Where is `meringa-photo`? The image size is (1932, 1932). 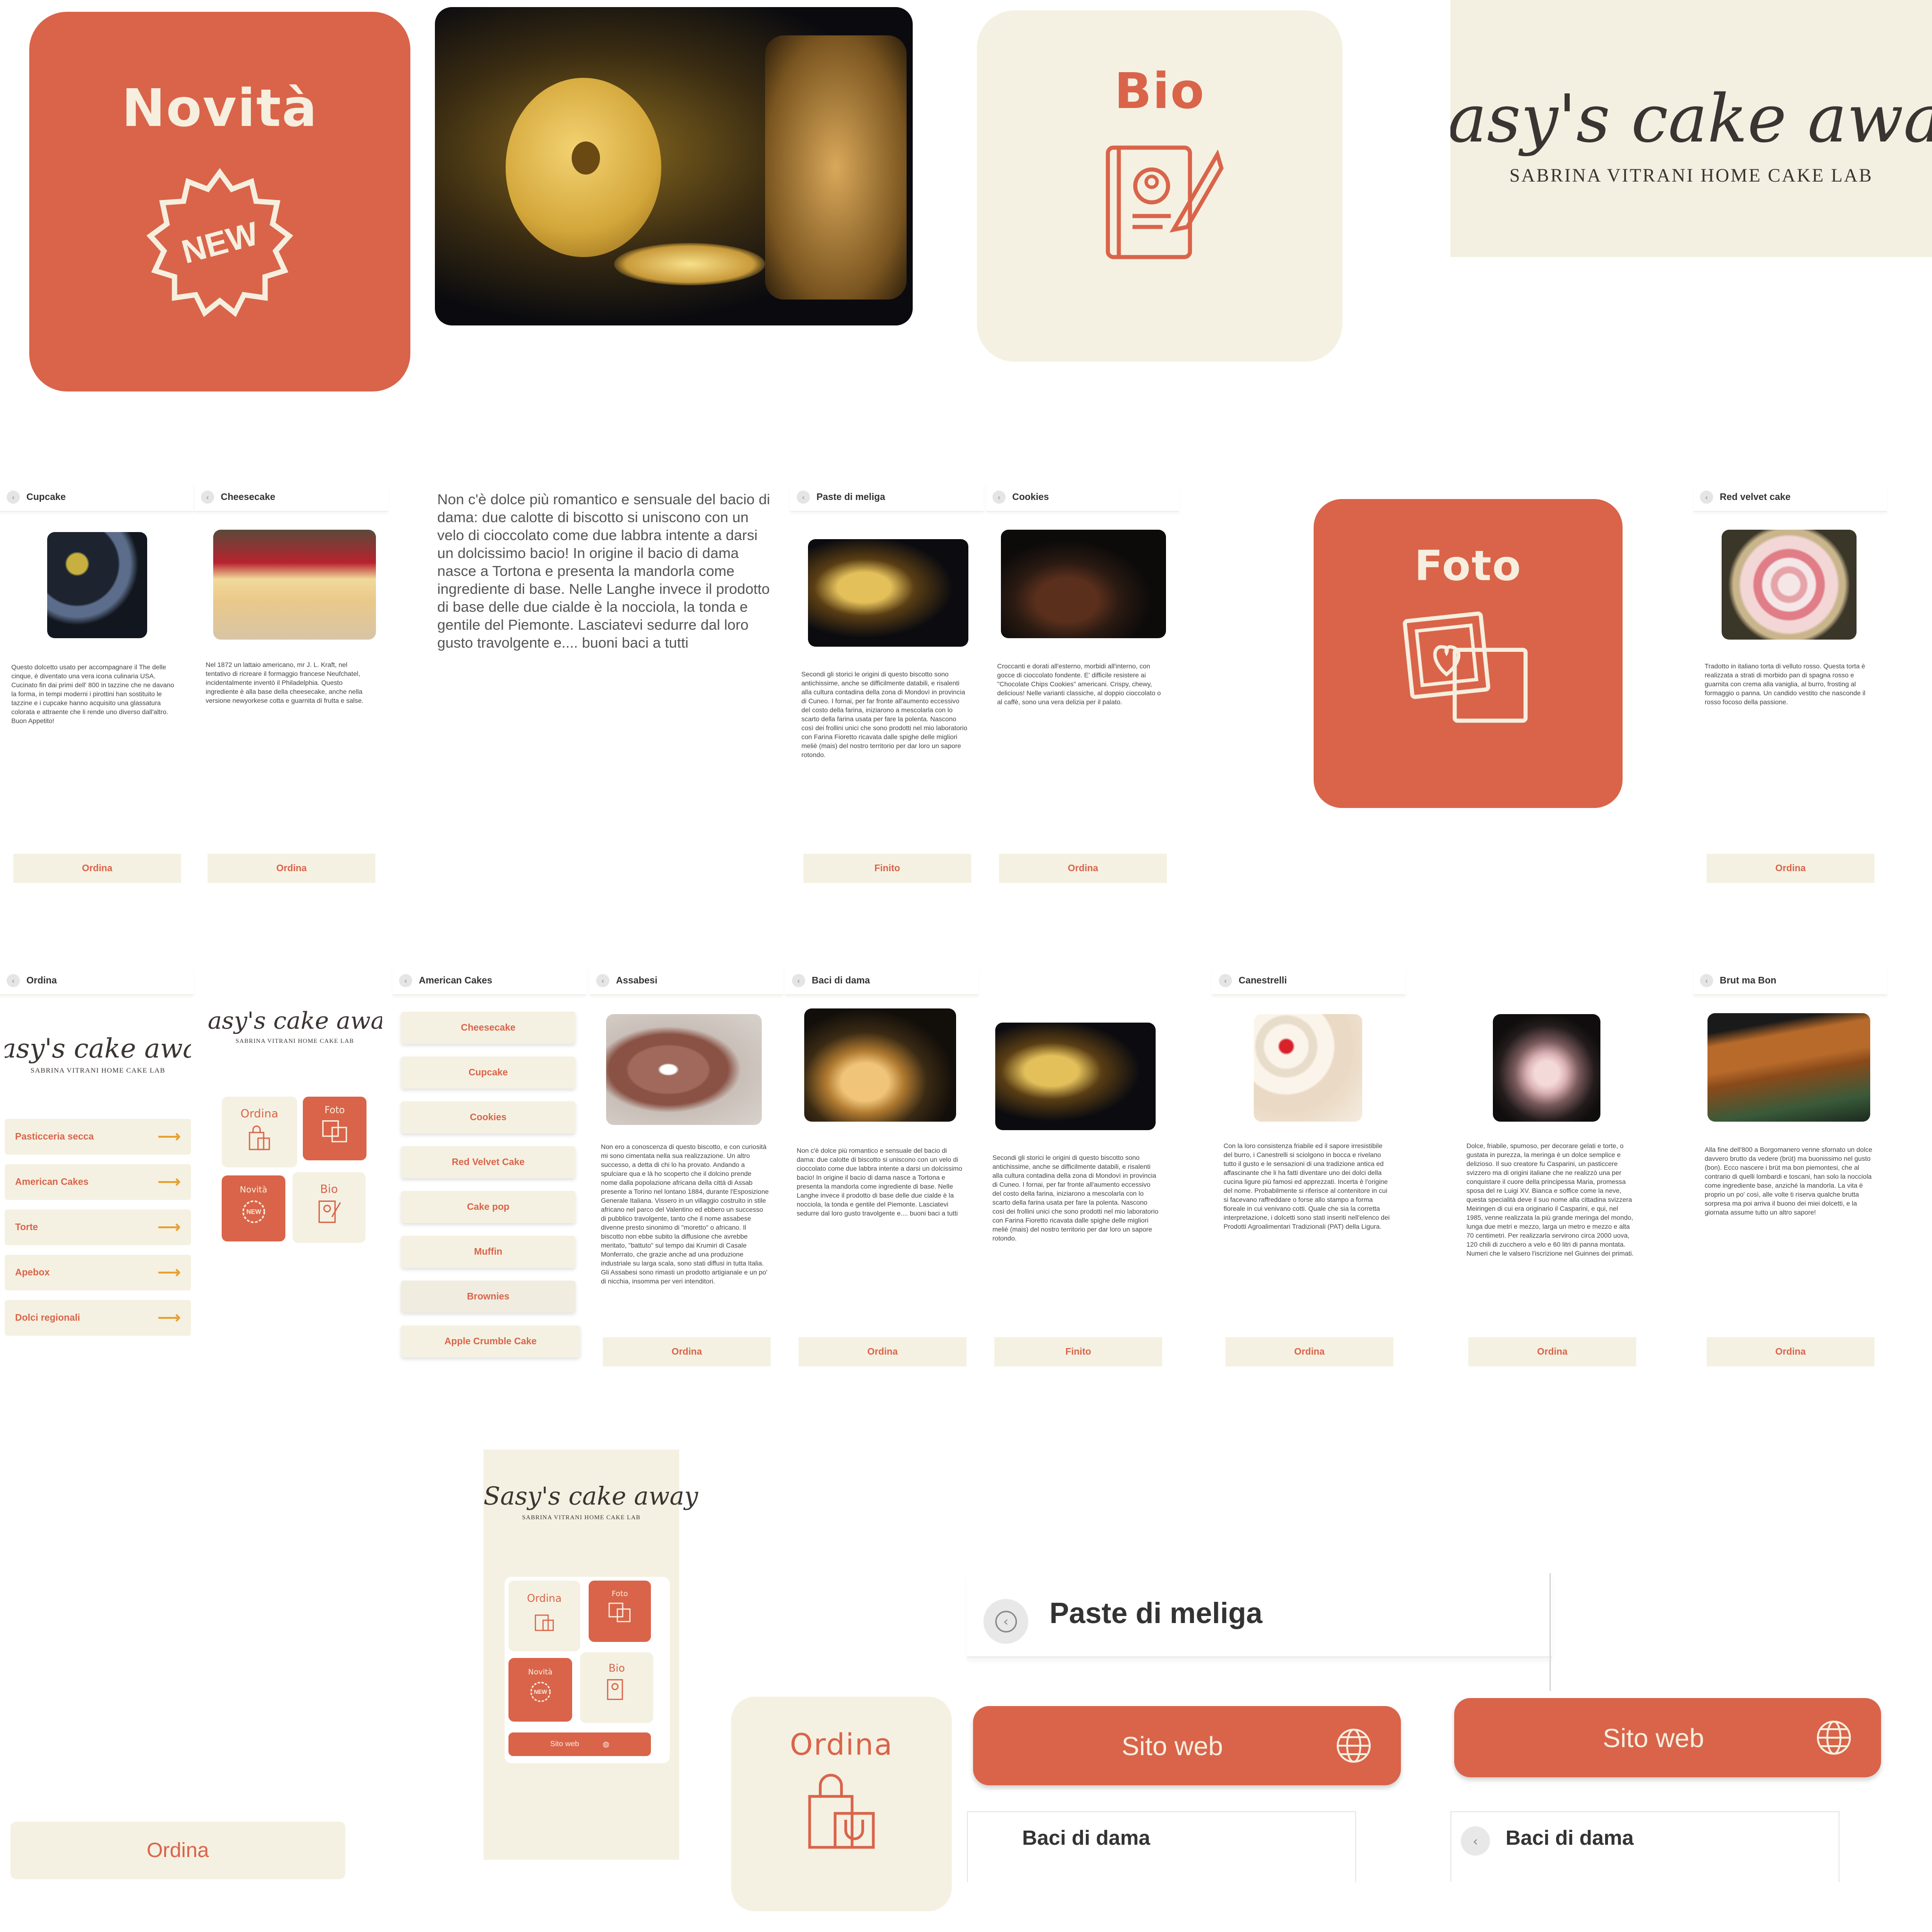 meringa-photo is located at coordinates (1547, 1068).